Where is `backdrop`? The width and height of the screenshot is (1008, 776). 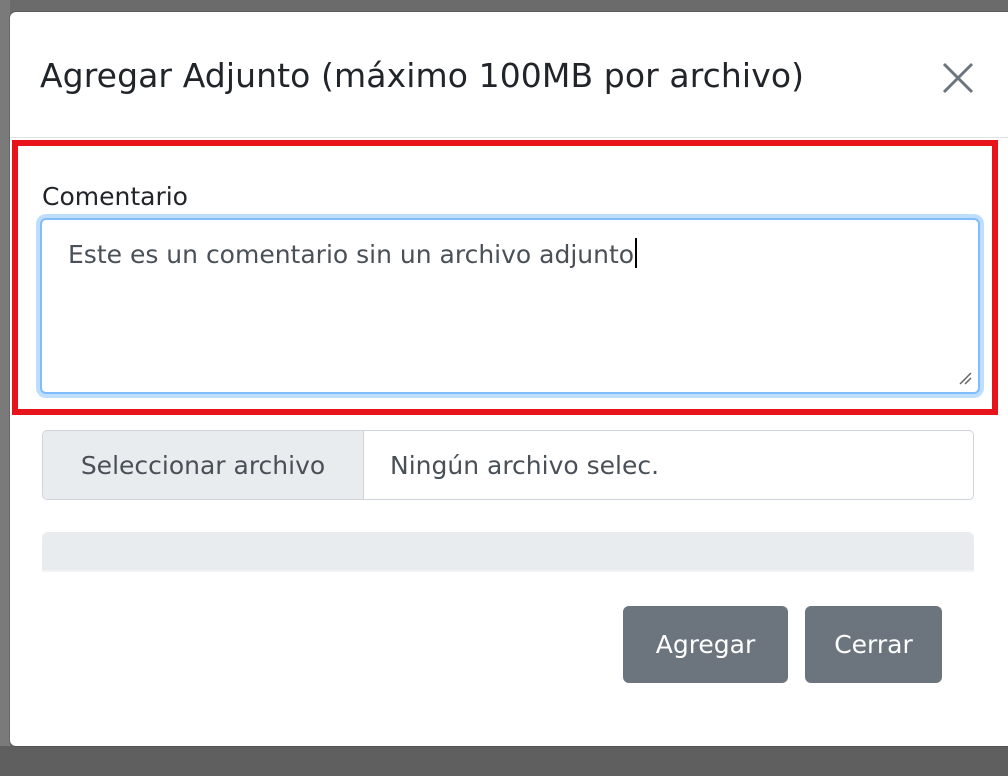 backdrop is located at coordinates (5, 388).